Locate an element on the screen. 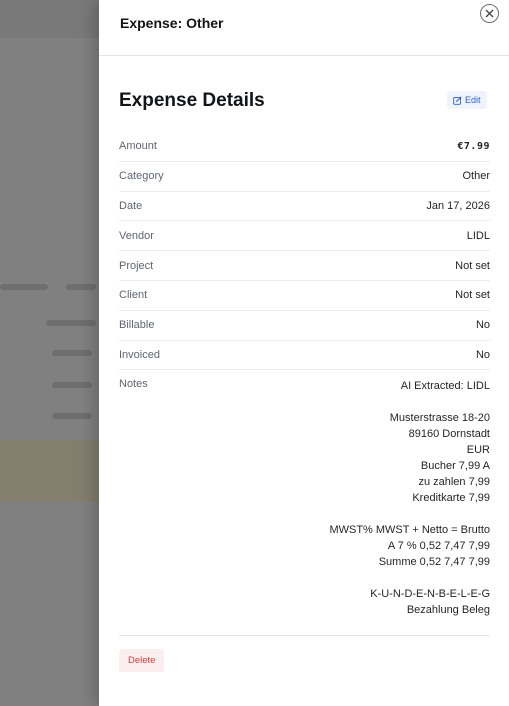 The image size is (509, 706). notes-line: K-U-N-D-E-N-B-E-L-E-G is located at coordinates (430, 594).